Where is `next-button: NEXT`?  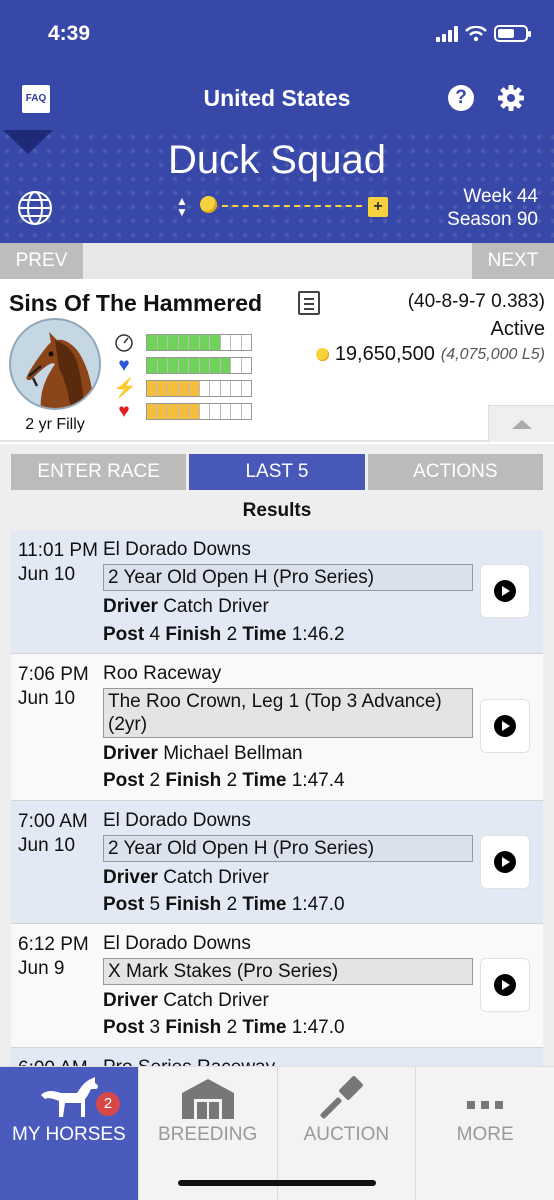
next-button: NEXT is located at coordinates (513, 261).